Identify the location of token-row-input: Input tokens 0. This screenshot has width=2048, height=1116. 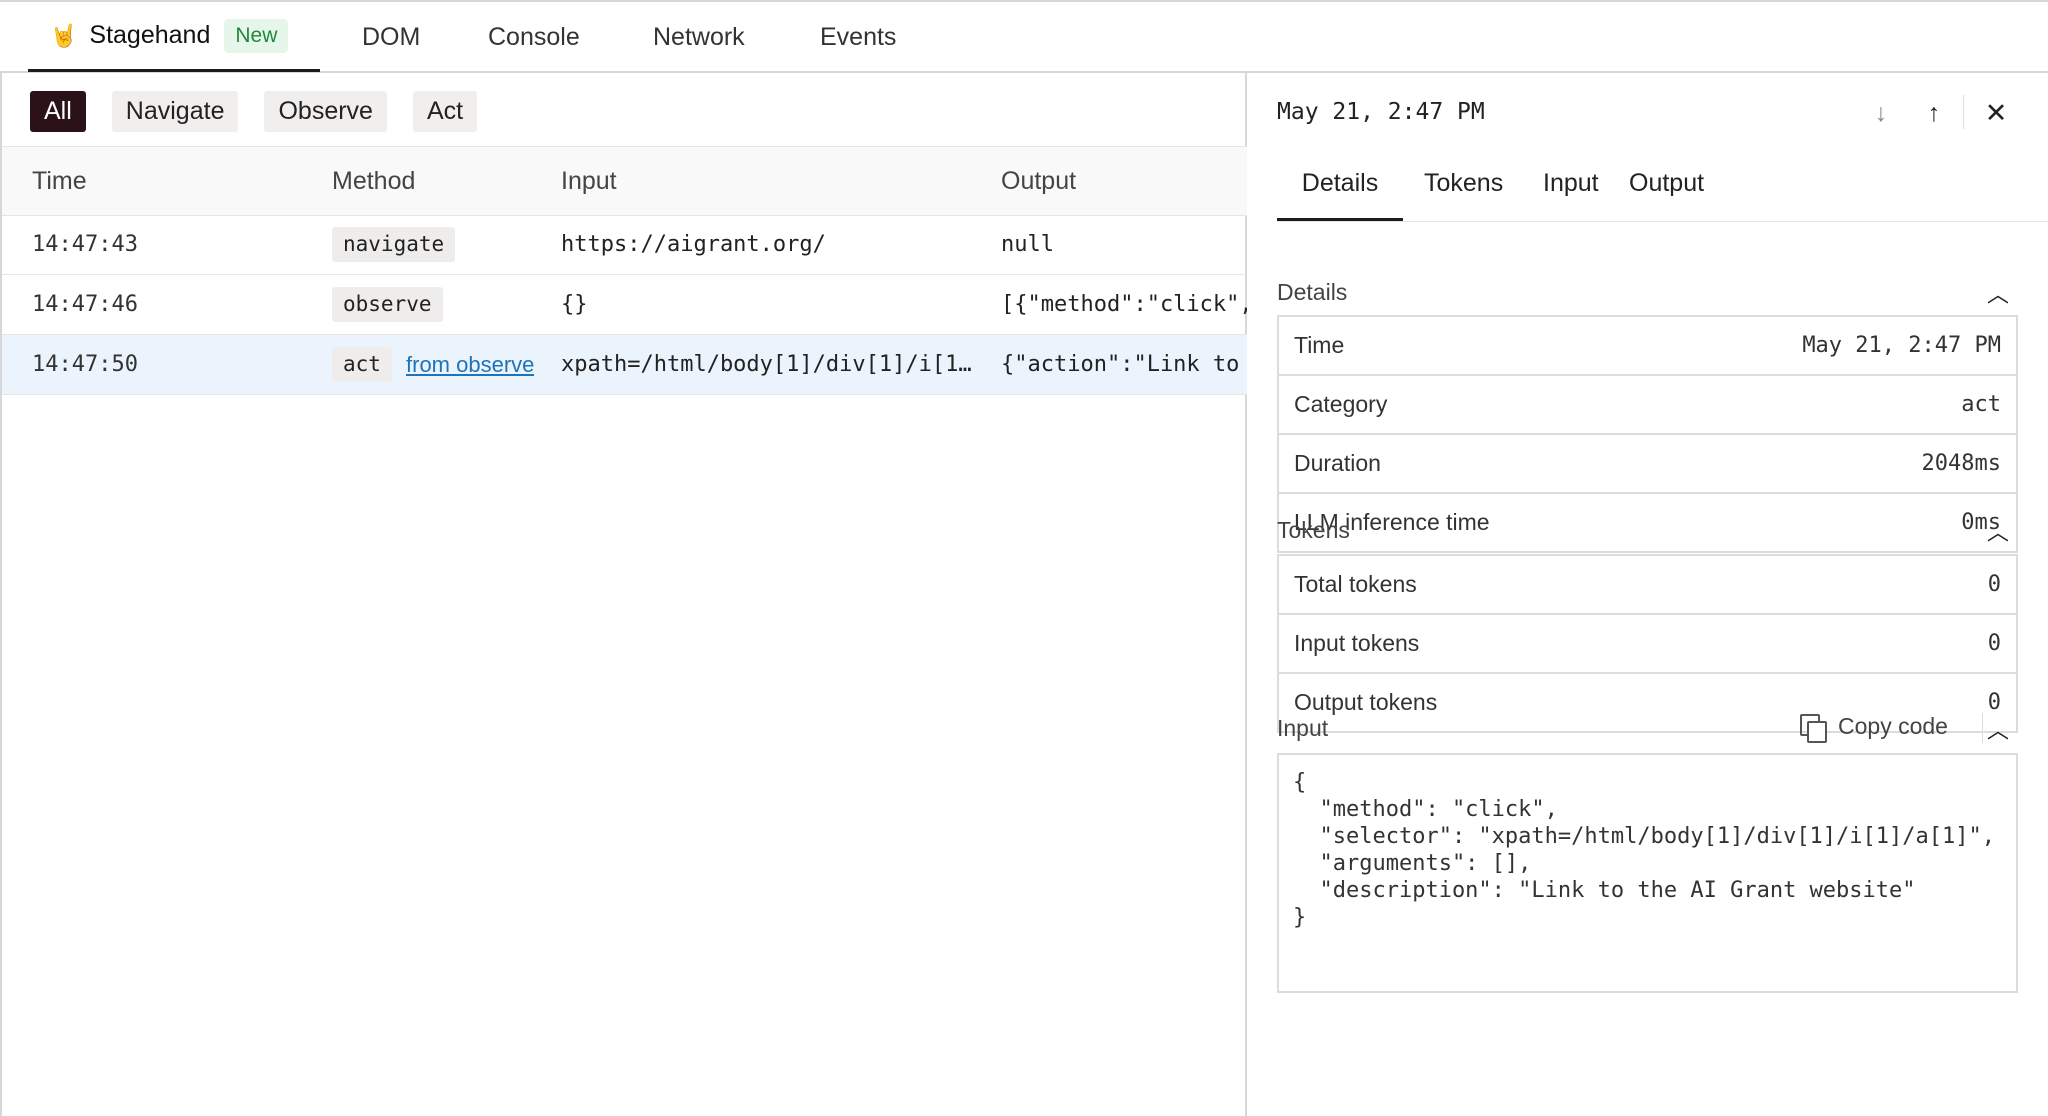
(1647, 644).